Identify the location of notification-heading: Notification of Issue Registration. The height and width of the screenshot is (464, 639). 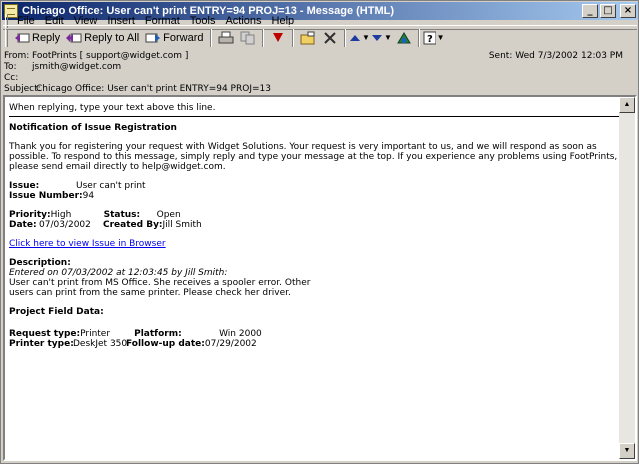
(93, 128).